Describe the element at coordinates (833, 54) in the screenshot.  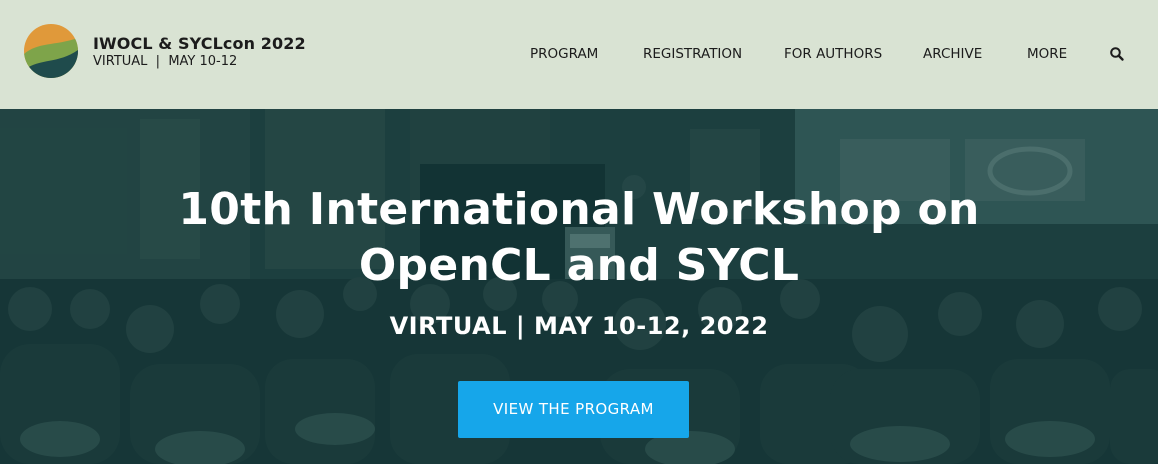
I see `nav-item-for-authors: FOR AUTHORS` at that location.